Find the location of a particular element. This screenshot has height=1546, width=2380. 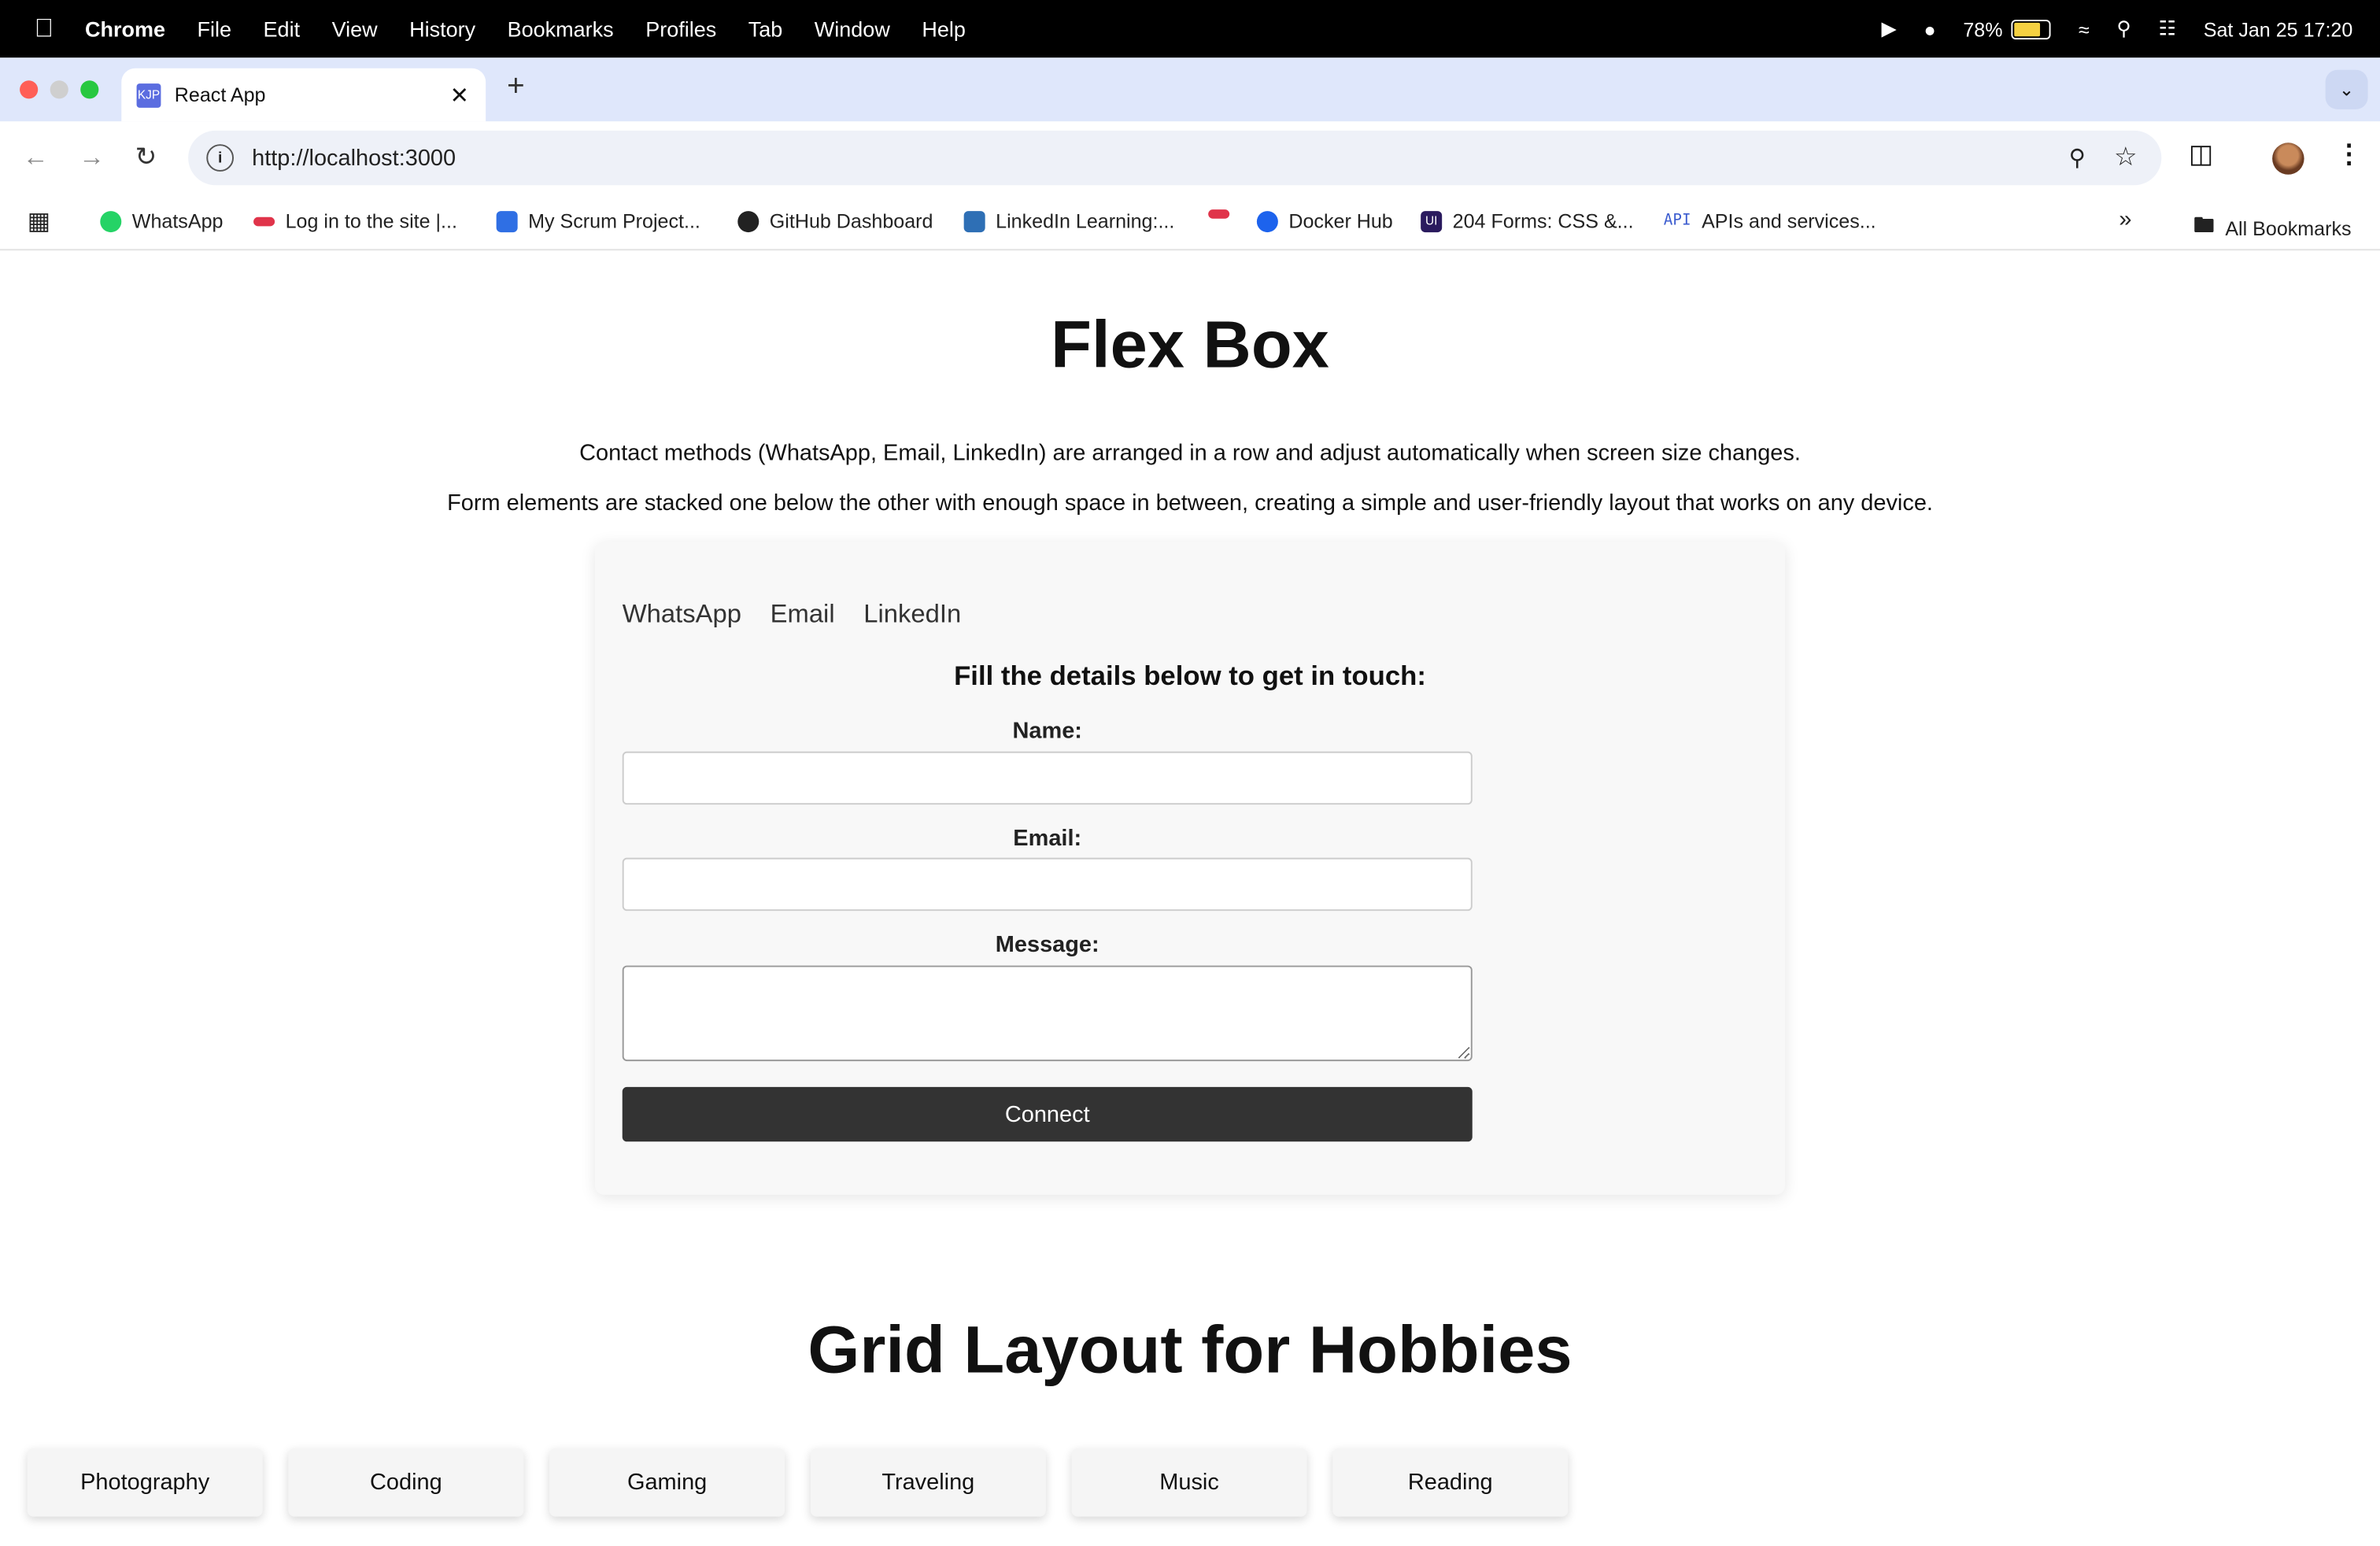

hobby-card: Gaming is located at coordinates (667, 1482).